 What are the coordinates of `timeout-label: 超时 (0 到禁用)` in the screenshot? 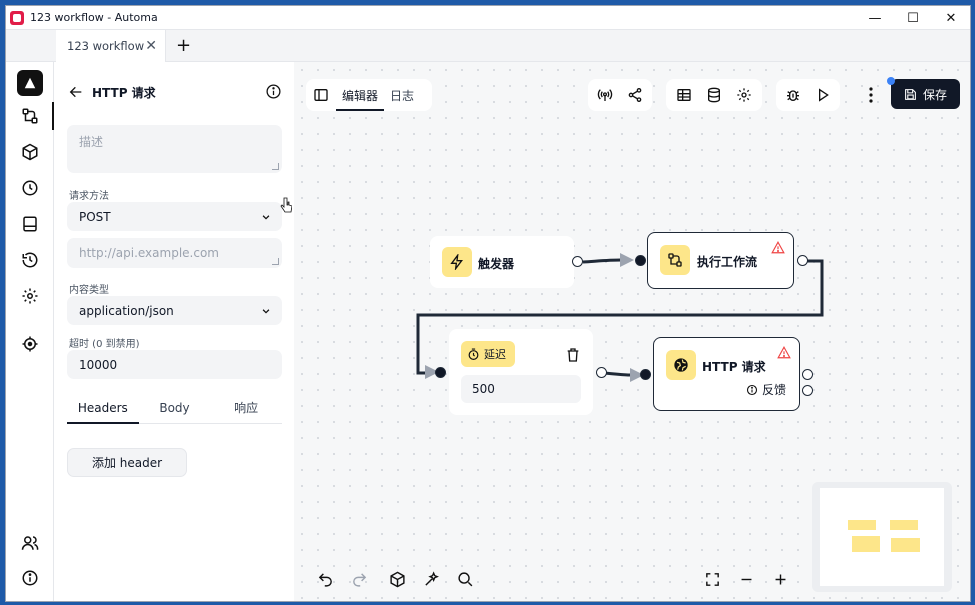 It's located at (104, 344).